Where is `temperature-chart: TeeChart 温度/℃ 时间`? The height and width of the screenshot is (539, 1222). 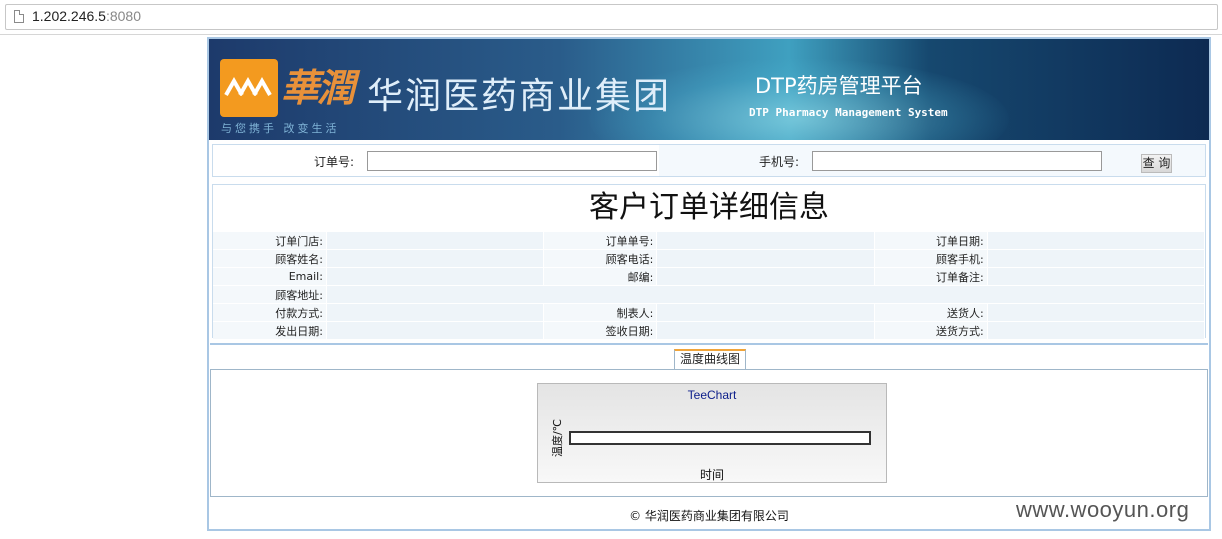 temperature-chart: TeeChart 温度/℃ 时间 is located at coordinates (712, 433).